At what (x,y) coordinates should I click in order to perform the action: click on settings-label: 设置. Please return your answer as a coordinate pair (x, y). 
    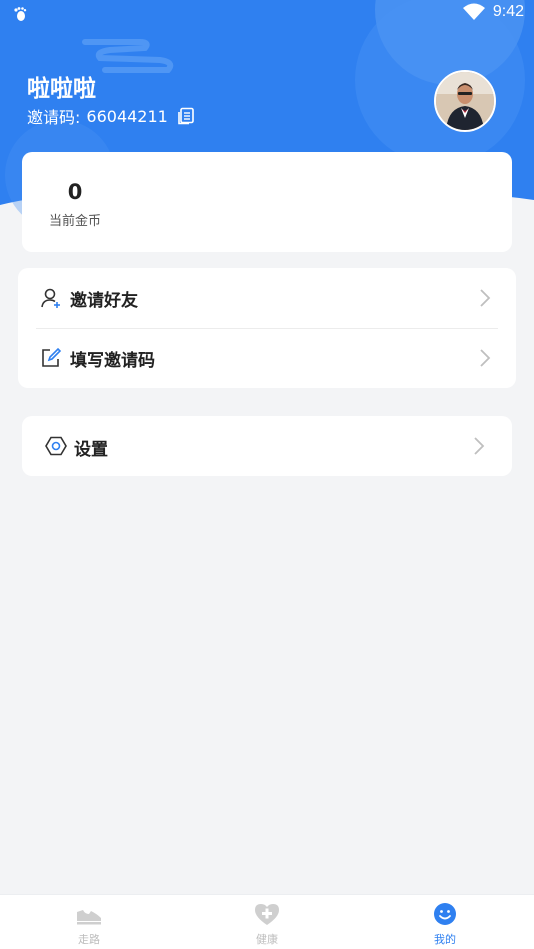
    Looking at the image, I should click on (91, 450).